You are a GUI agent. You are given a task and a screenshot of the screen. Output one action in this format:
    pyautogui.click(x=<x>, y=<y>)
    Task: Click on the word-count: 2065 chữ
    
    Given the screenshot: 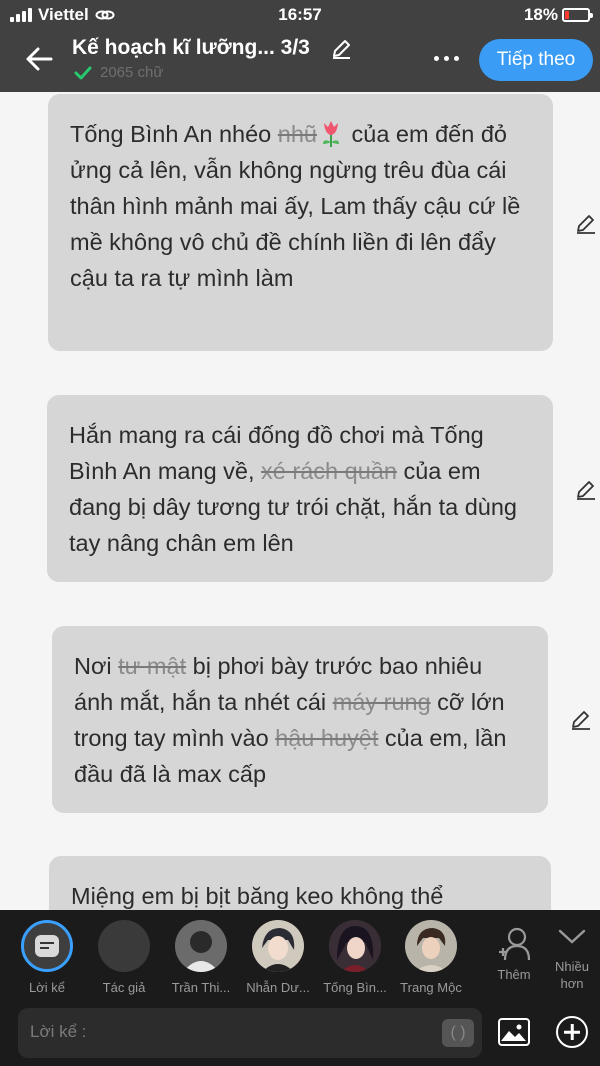 What is the action you would take?
    pyautogui.click(x=118, y=72)
    